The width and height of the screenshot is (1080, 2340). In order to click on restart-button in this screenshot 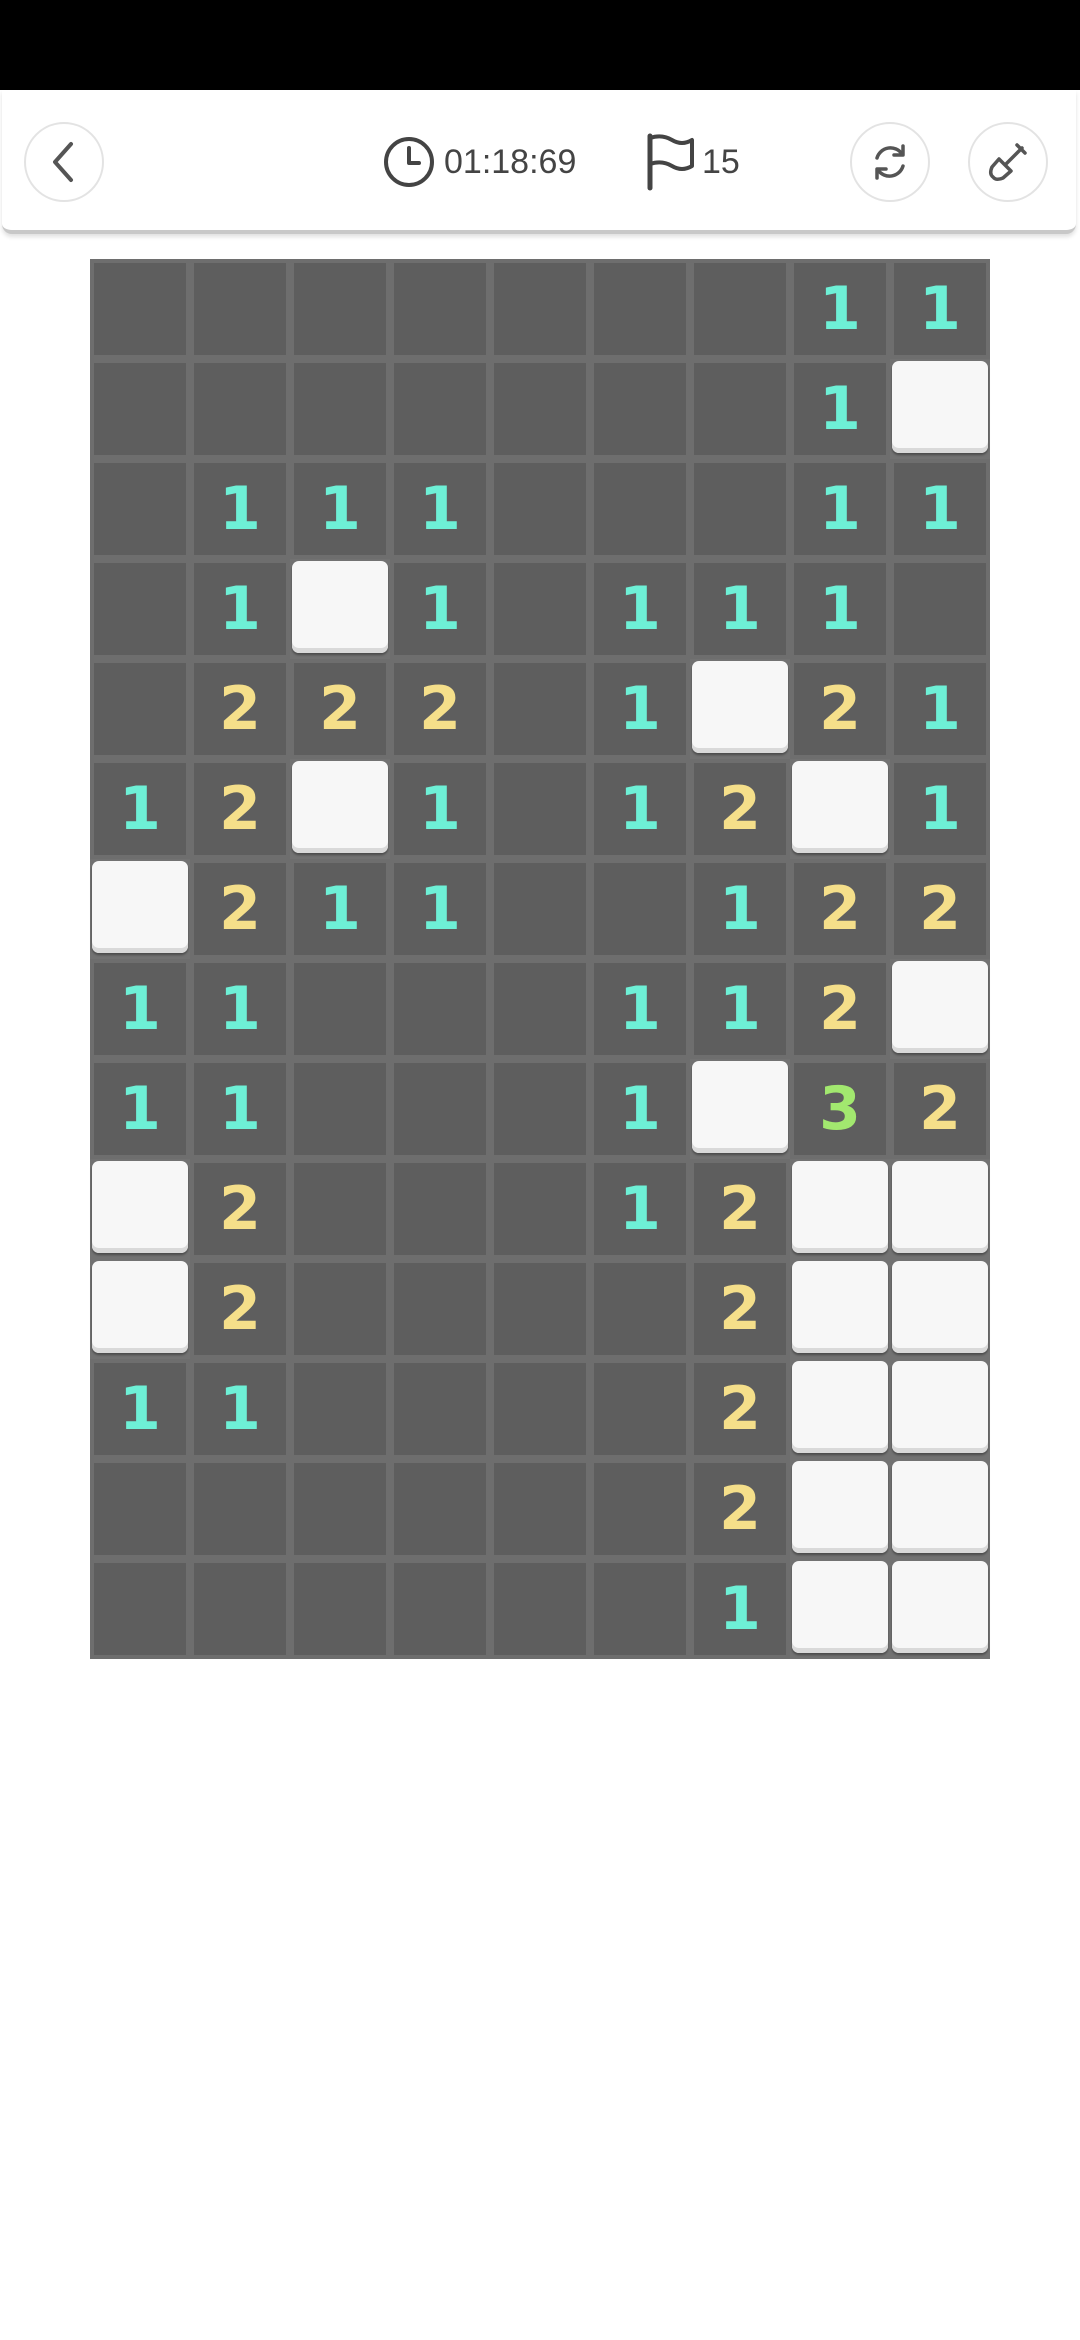, I will do `click(890, 162)`.